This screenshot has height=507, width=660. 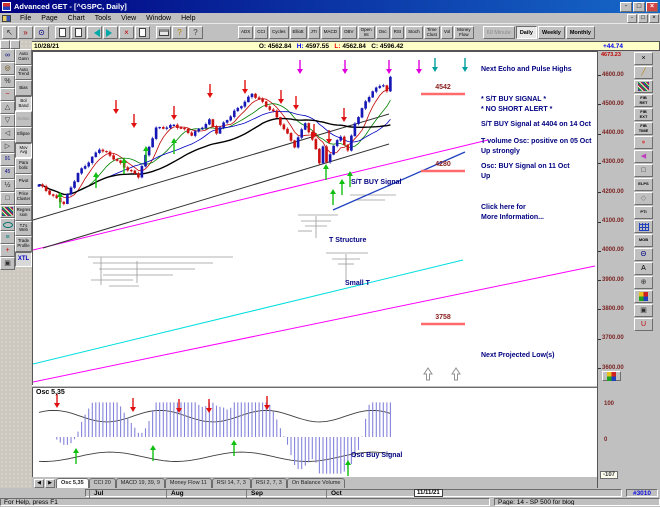 I want to click on tab-cci-20: CCI 20, so click(x=102, y=483).